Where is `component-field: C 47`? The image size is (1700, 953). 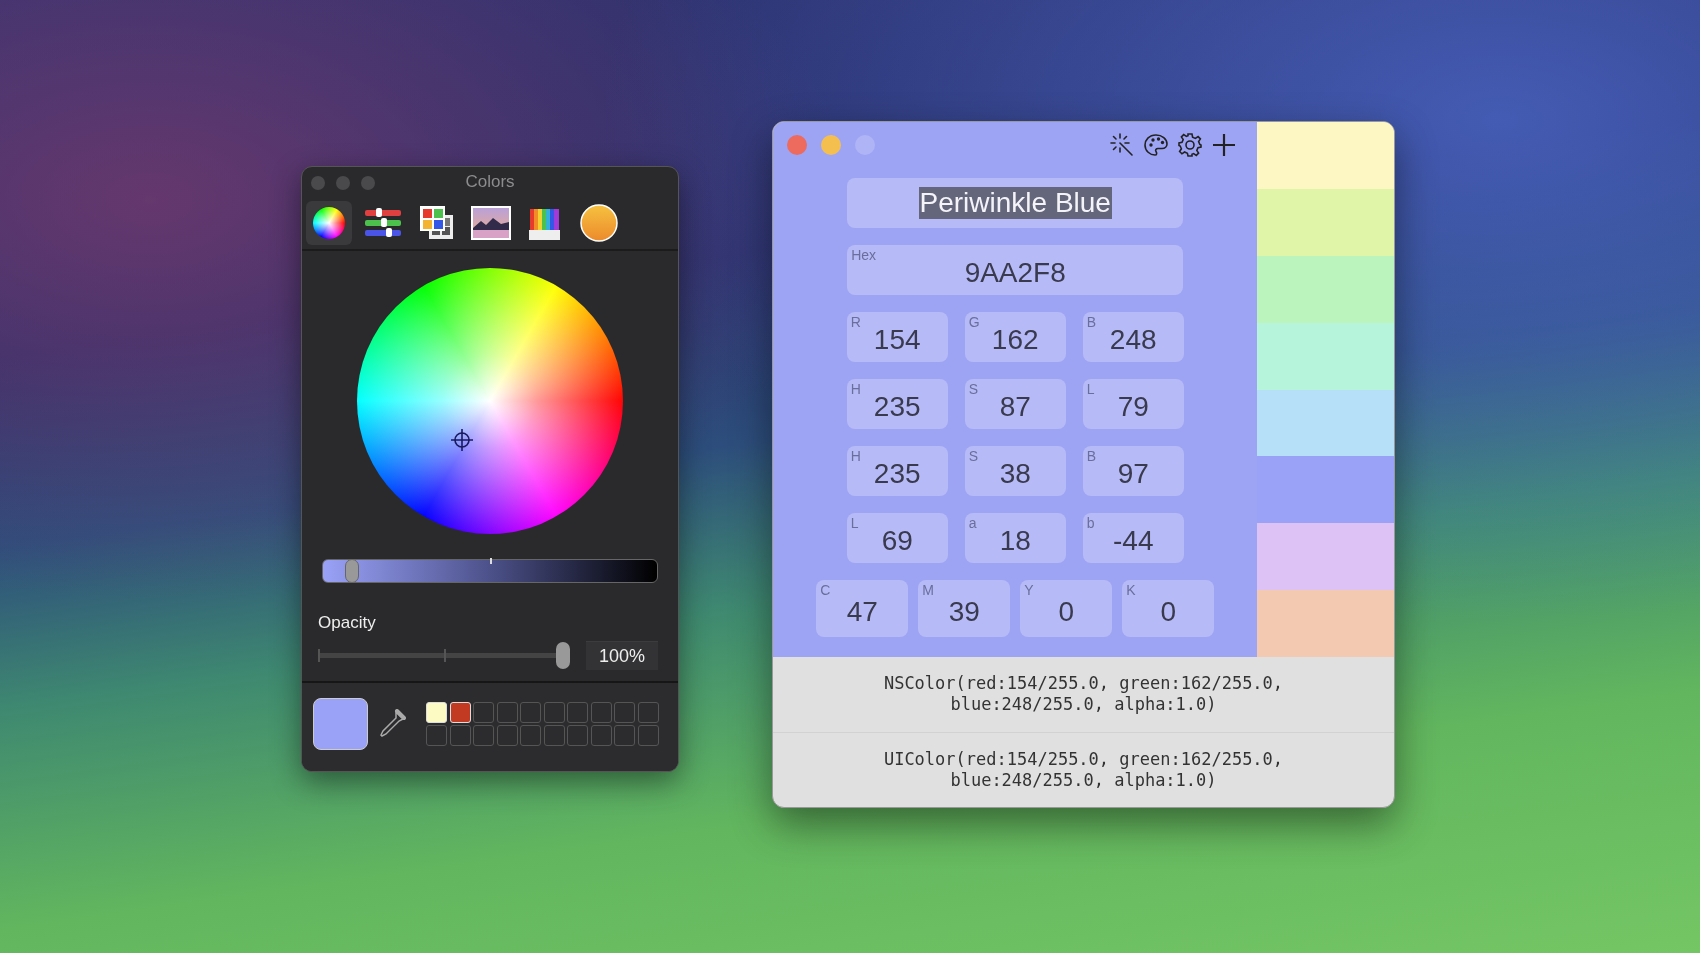 component-field: C 47 is located at coordinates (862, 608).